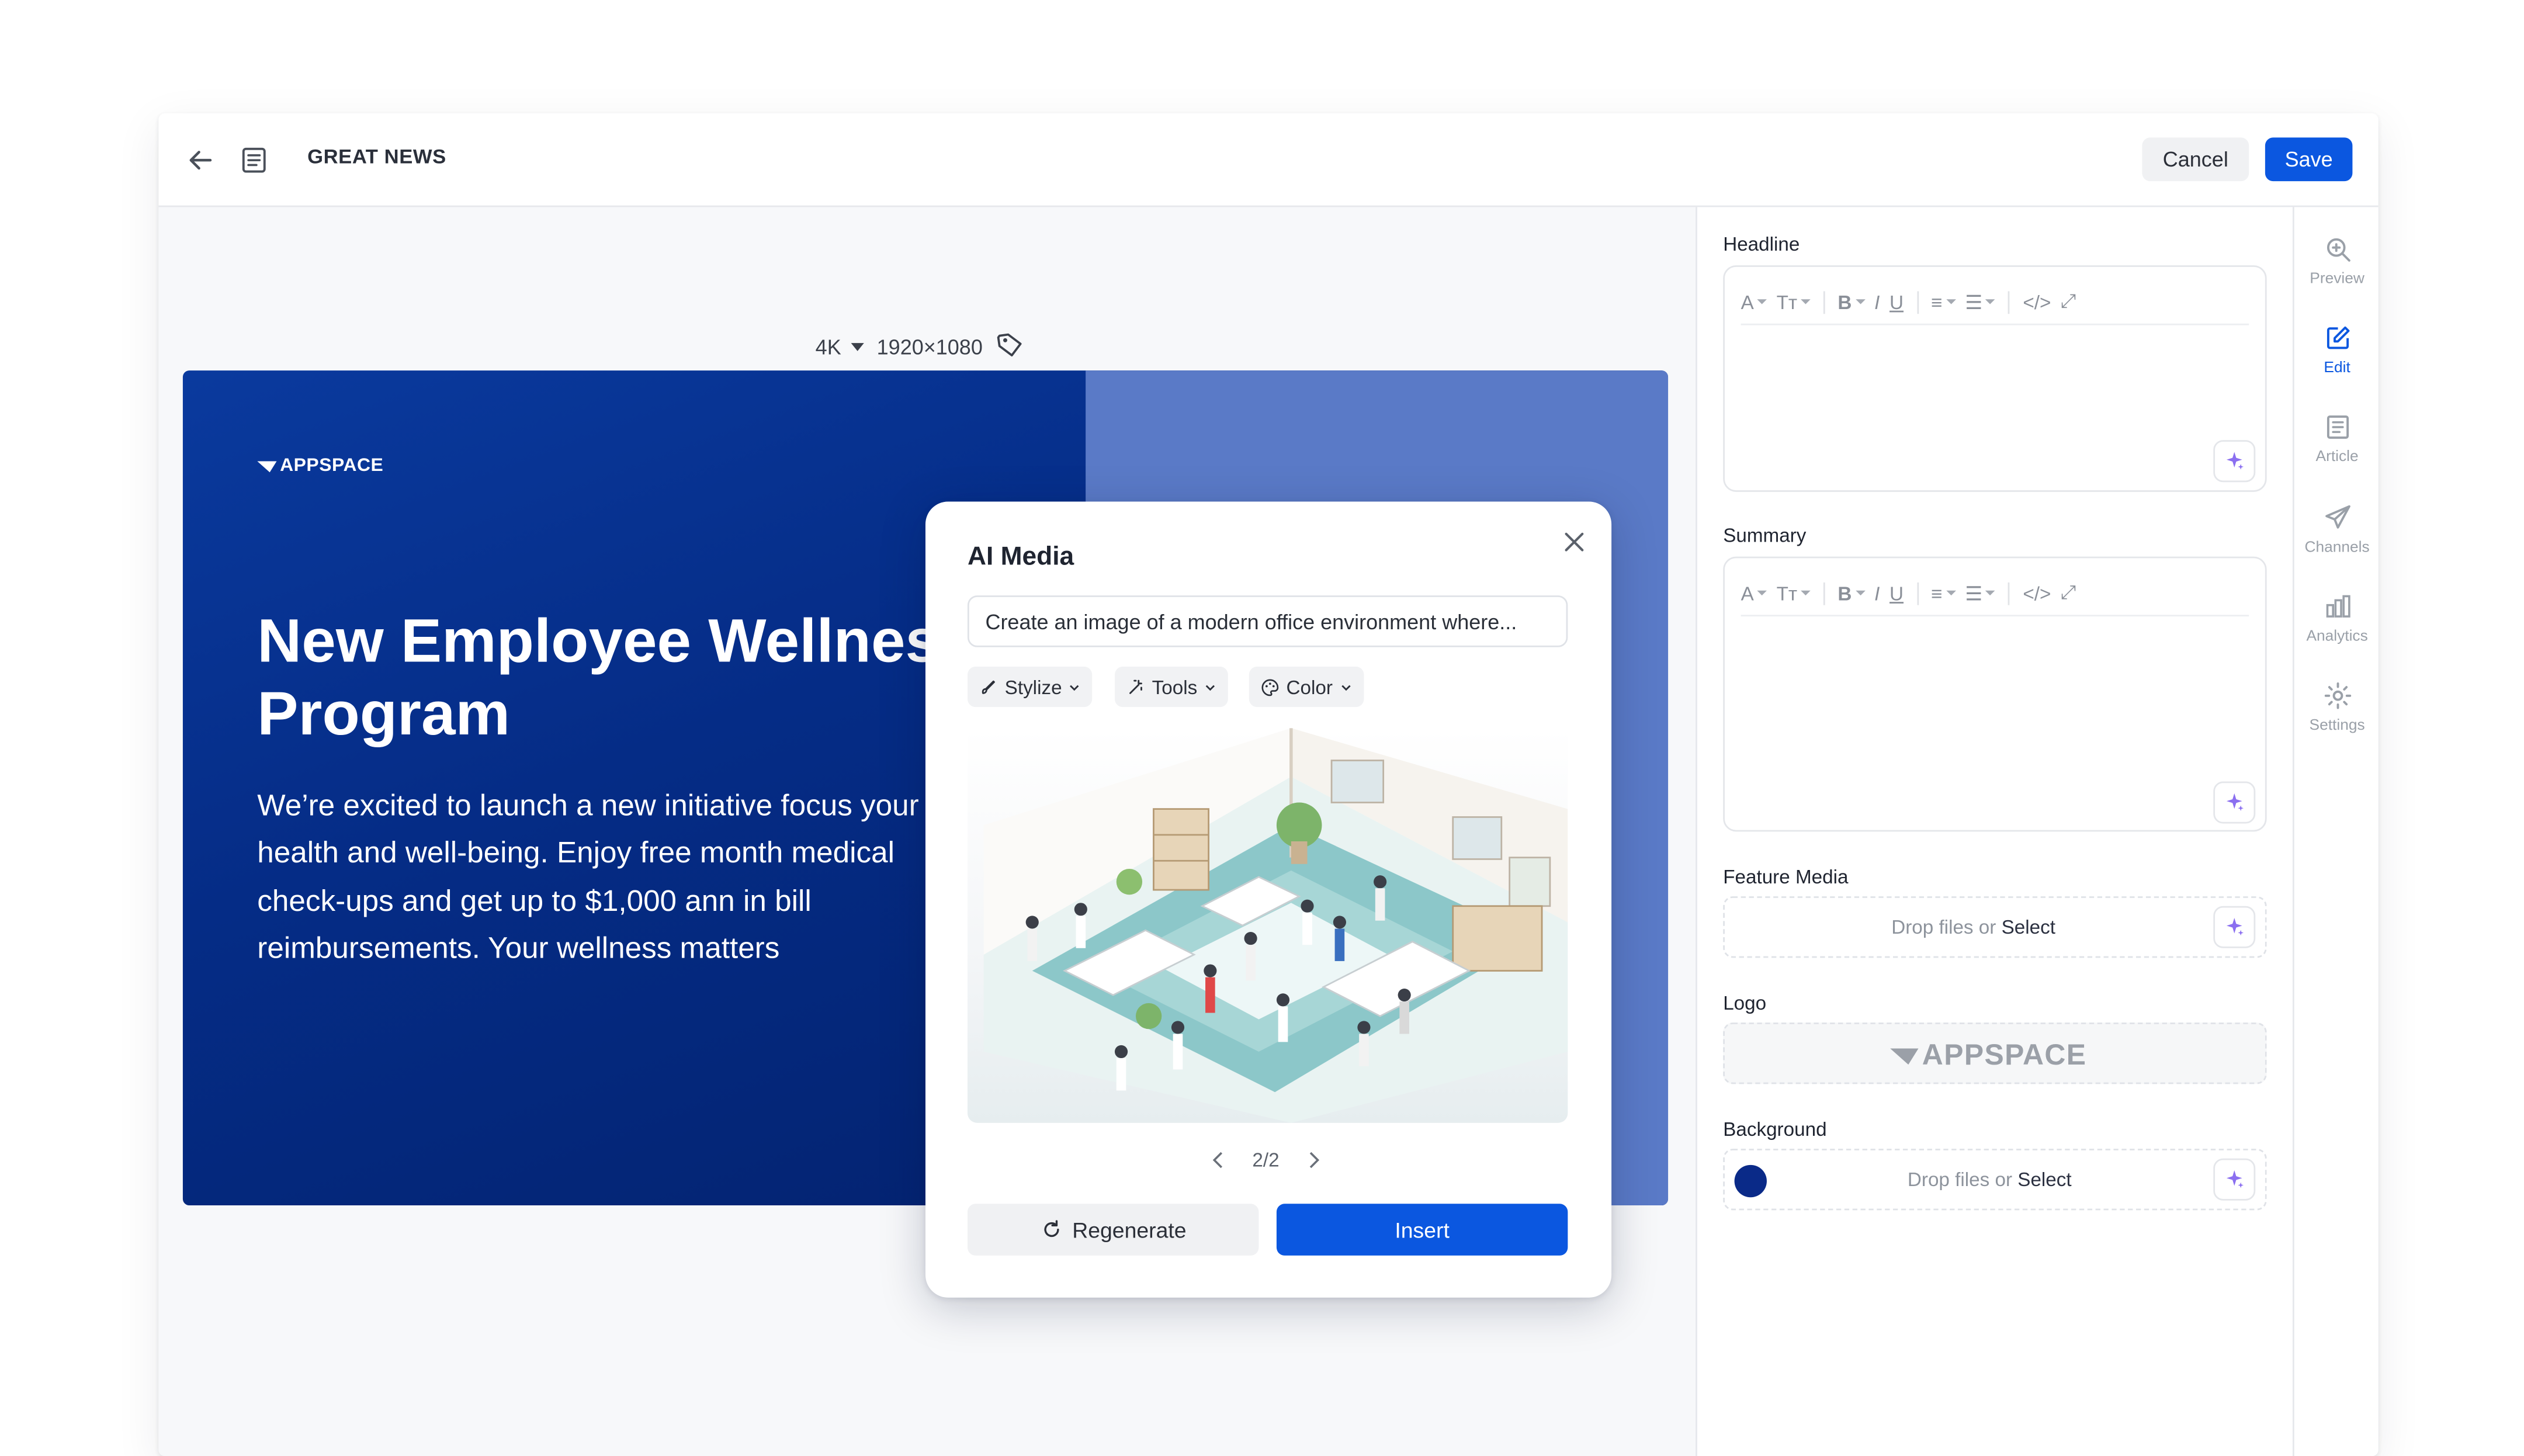 Image resolution: width=2524 pixels, height=1456 pixels. Describe the element at coordinates (1275, 925) in the screenshot. I see `office-illustration` at that location.